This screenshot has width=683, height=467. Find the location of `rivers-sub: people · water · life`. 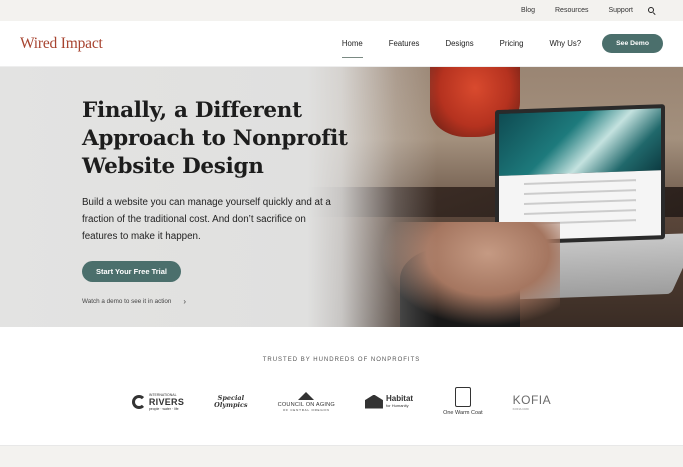

rivers-sub: people · water · life is located at coordinates (163, 408).